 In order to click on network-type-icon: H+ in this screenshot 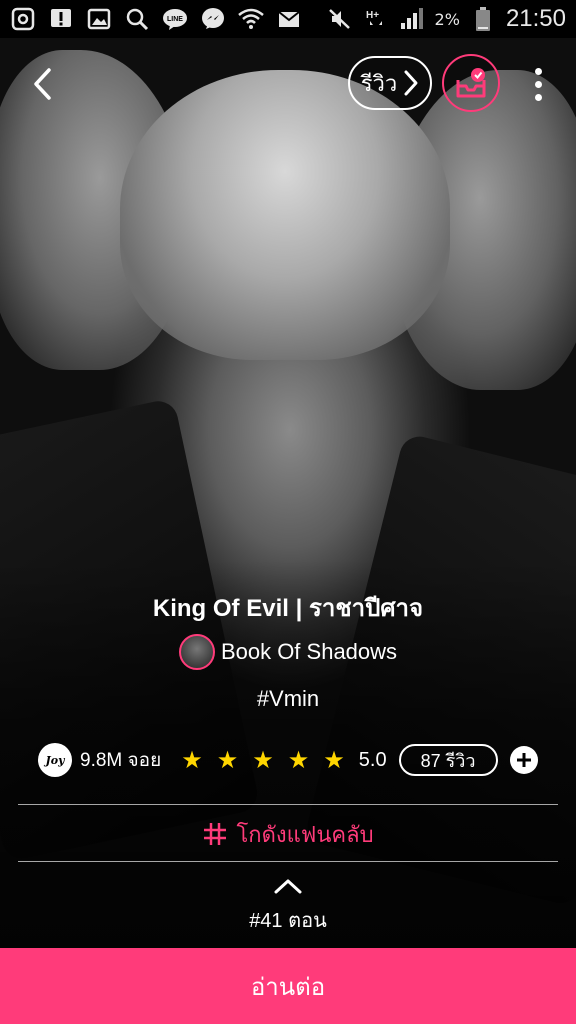, I will do `click(376, 19)`.